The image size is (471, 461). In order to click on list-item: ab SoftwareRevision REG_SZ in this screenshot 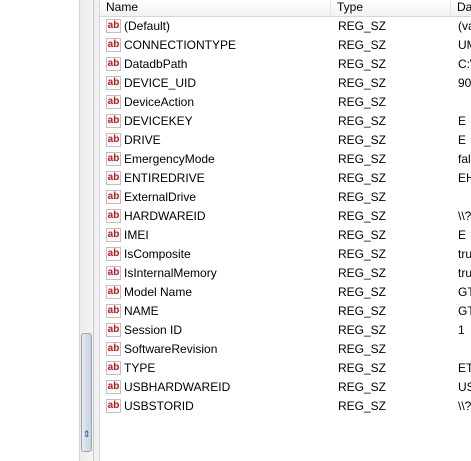, I will do `click(285, 349)`.